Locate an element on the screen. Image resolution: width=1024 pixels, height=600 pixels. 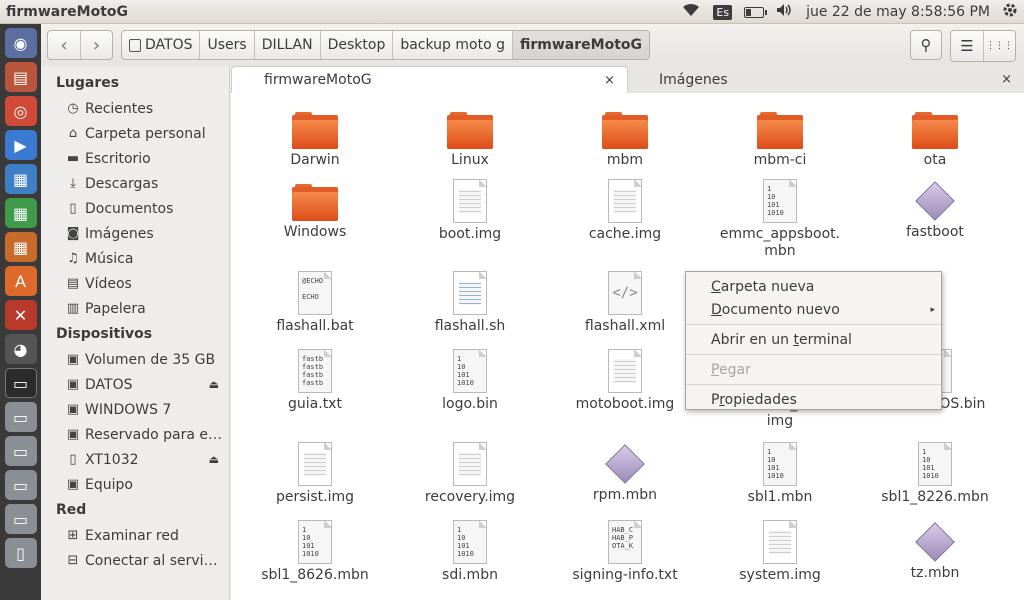
nav-buttons: ‹ › is located at coordinates (80, 45).